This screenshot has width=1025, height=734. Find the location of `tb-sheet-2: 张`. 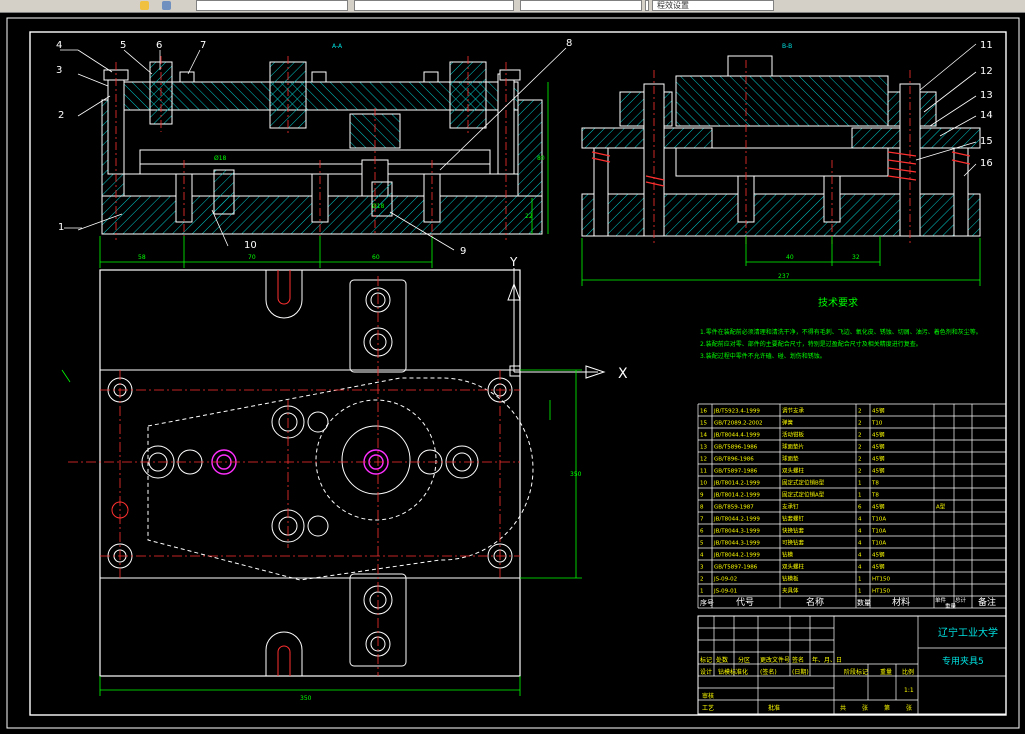

tb-sheet-2: 张 is located at coordinates (865, 708).